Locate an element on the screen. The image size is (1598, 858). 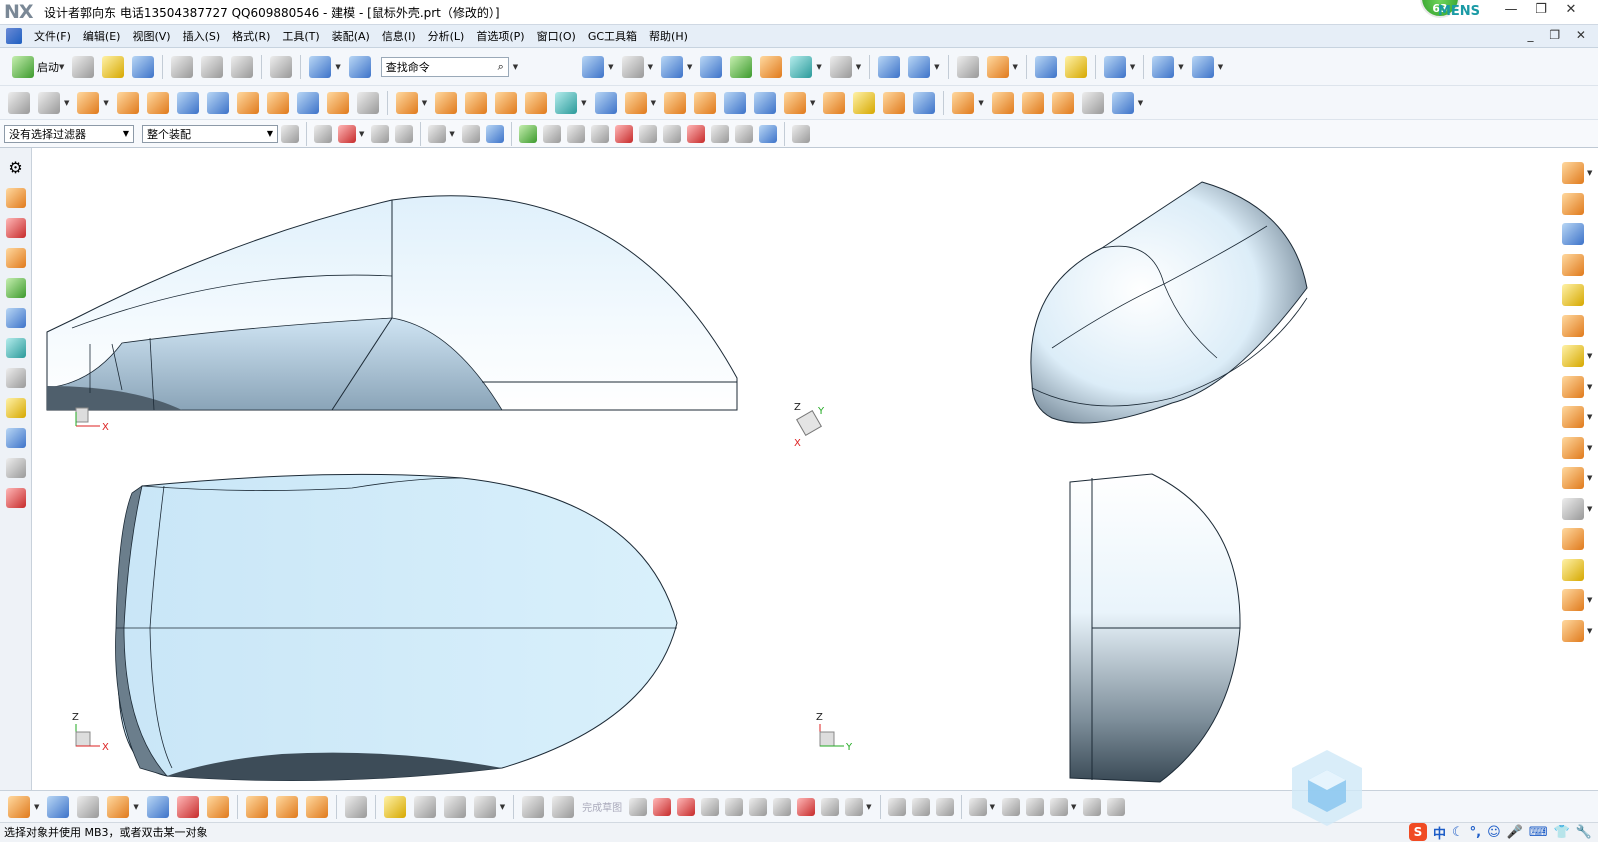
menu-tools: 工具(T) is located at coordinates (300, 36).